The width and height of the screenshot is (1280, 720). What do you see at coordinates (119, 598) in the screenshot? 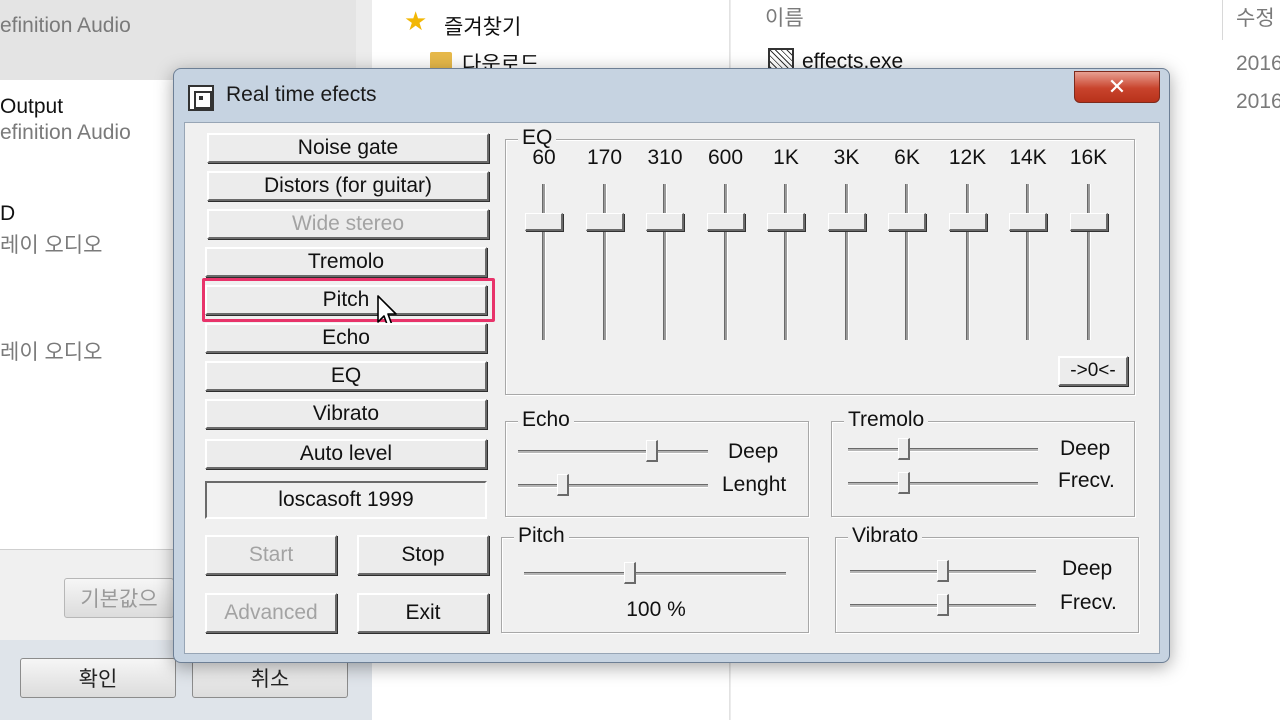
I see `set-default-button: 기본값으` at bounding box center [119, 598].